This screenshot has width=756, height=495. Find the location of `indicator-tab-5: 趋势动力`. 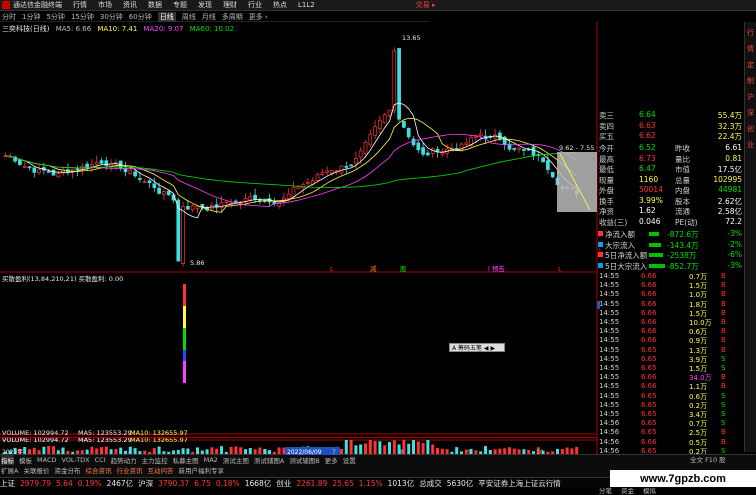

indicator-tab-5: 趋势动力 is located at coordinates (124, 460).